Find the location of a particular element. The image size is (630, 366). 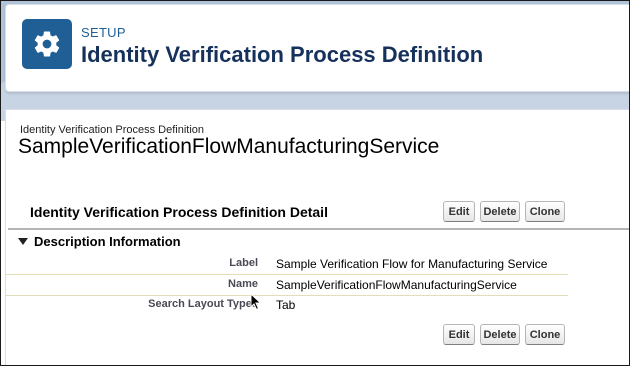

triangle-down-icon is located at coordinates (23, 241).